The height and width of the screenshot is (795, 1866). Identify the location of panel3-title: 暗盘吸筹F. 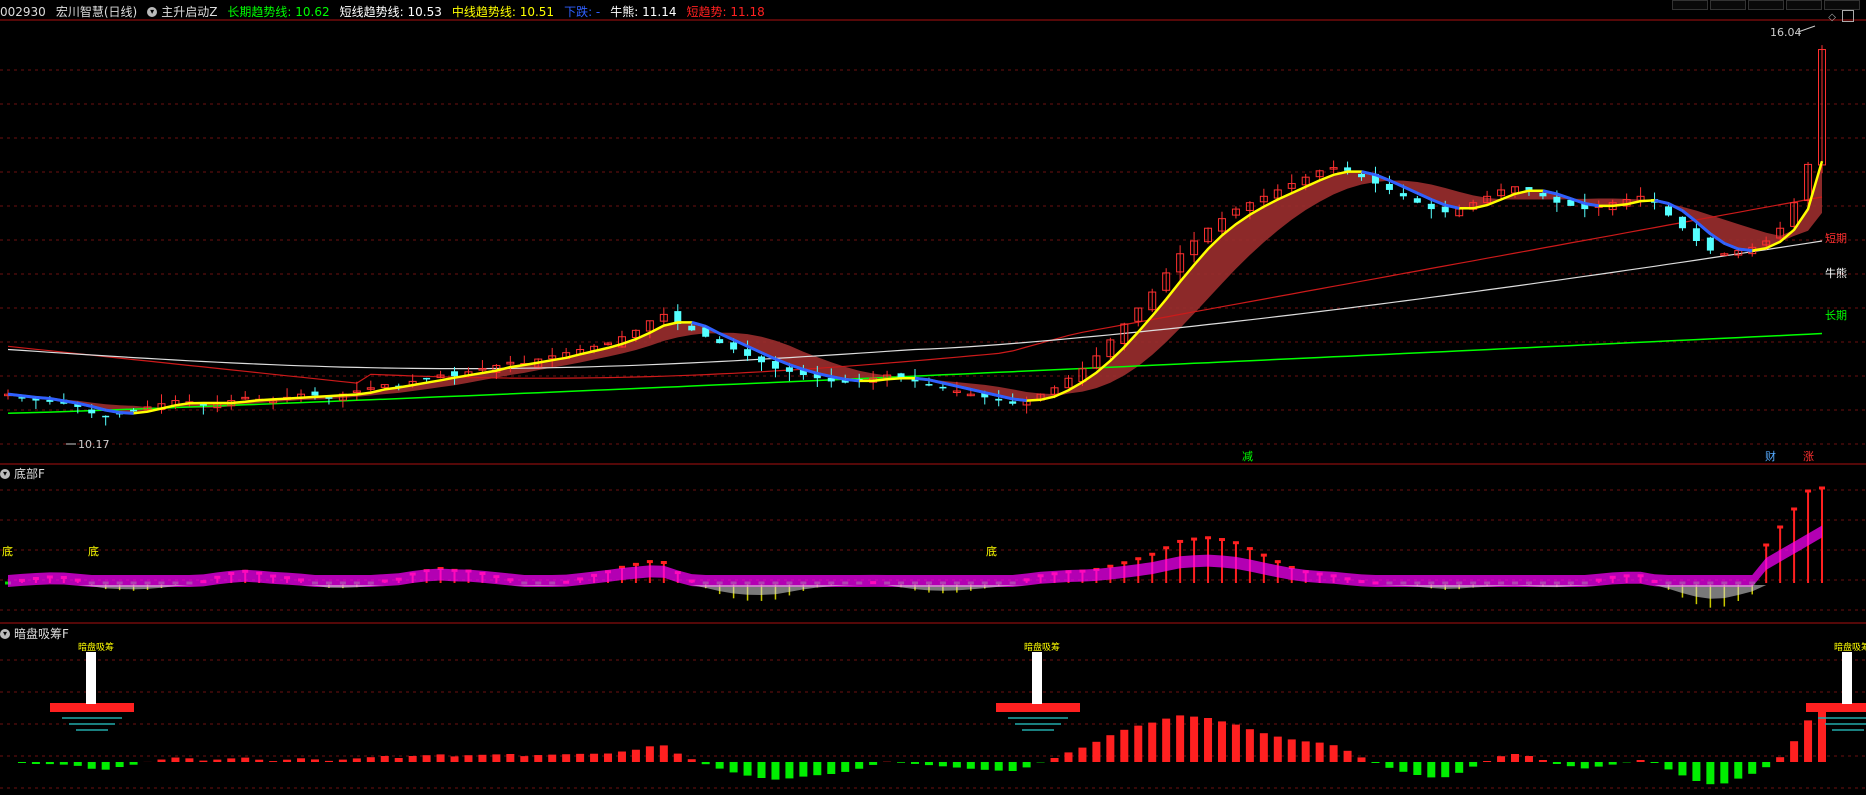
(41, 634).